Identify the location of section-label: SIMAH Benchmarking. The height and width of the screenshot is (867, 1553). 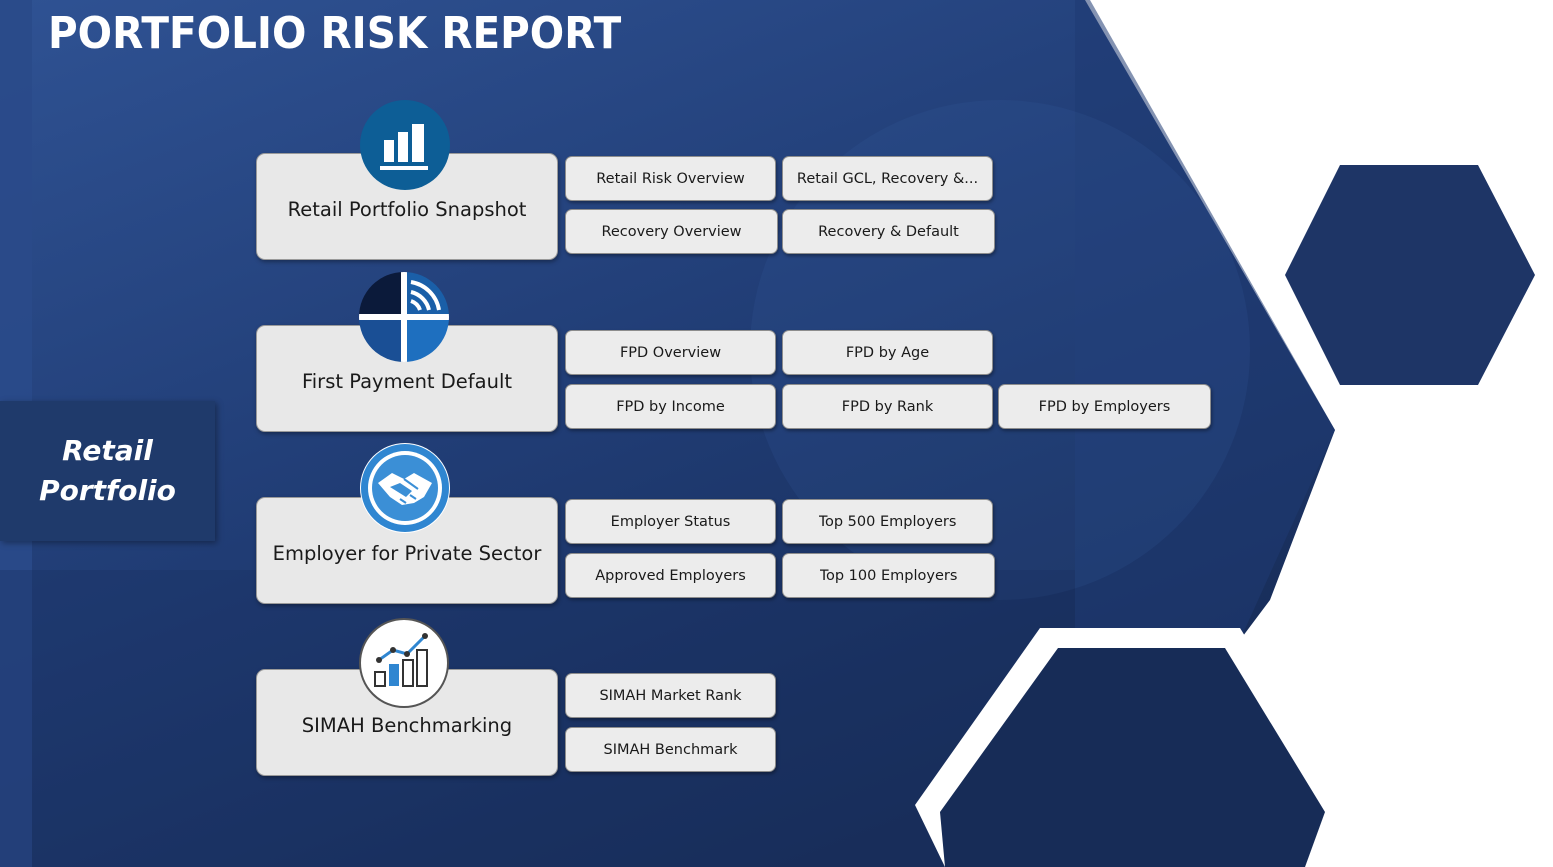
(407, 725).